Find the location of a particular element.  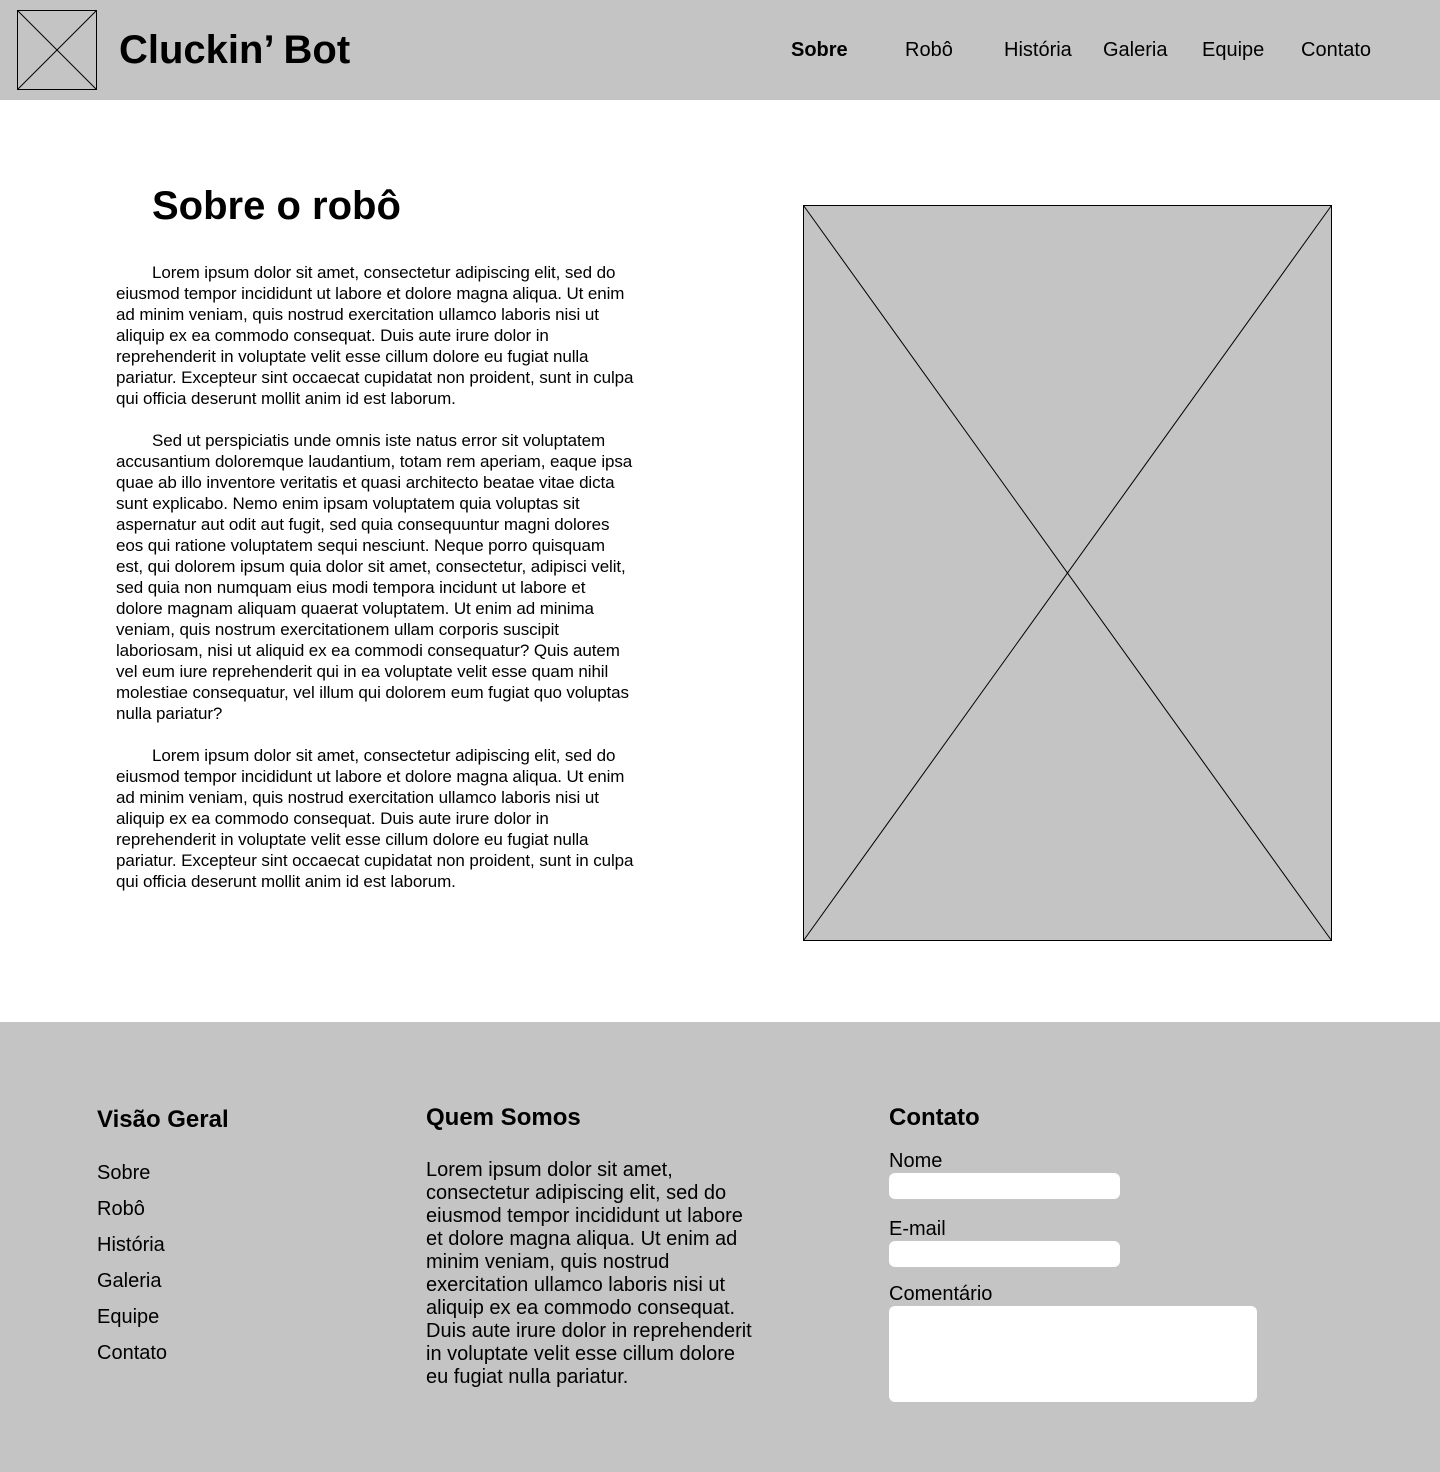

footer-link-sobre: Sobre is located at coordinates (132, 1173).